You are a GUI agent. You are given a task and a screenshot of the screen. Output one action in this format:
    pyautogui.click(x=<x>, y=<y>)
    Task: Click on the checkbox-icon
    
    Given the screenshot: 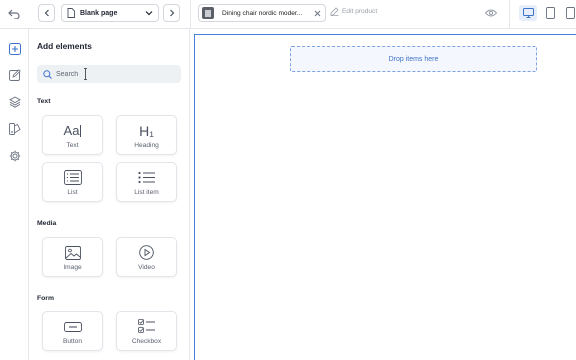 What is the action you would take?
    pyautogui.click(x=146, y=326)
    